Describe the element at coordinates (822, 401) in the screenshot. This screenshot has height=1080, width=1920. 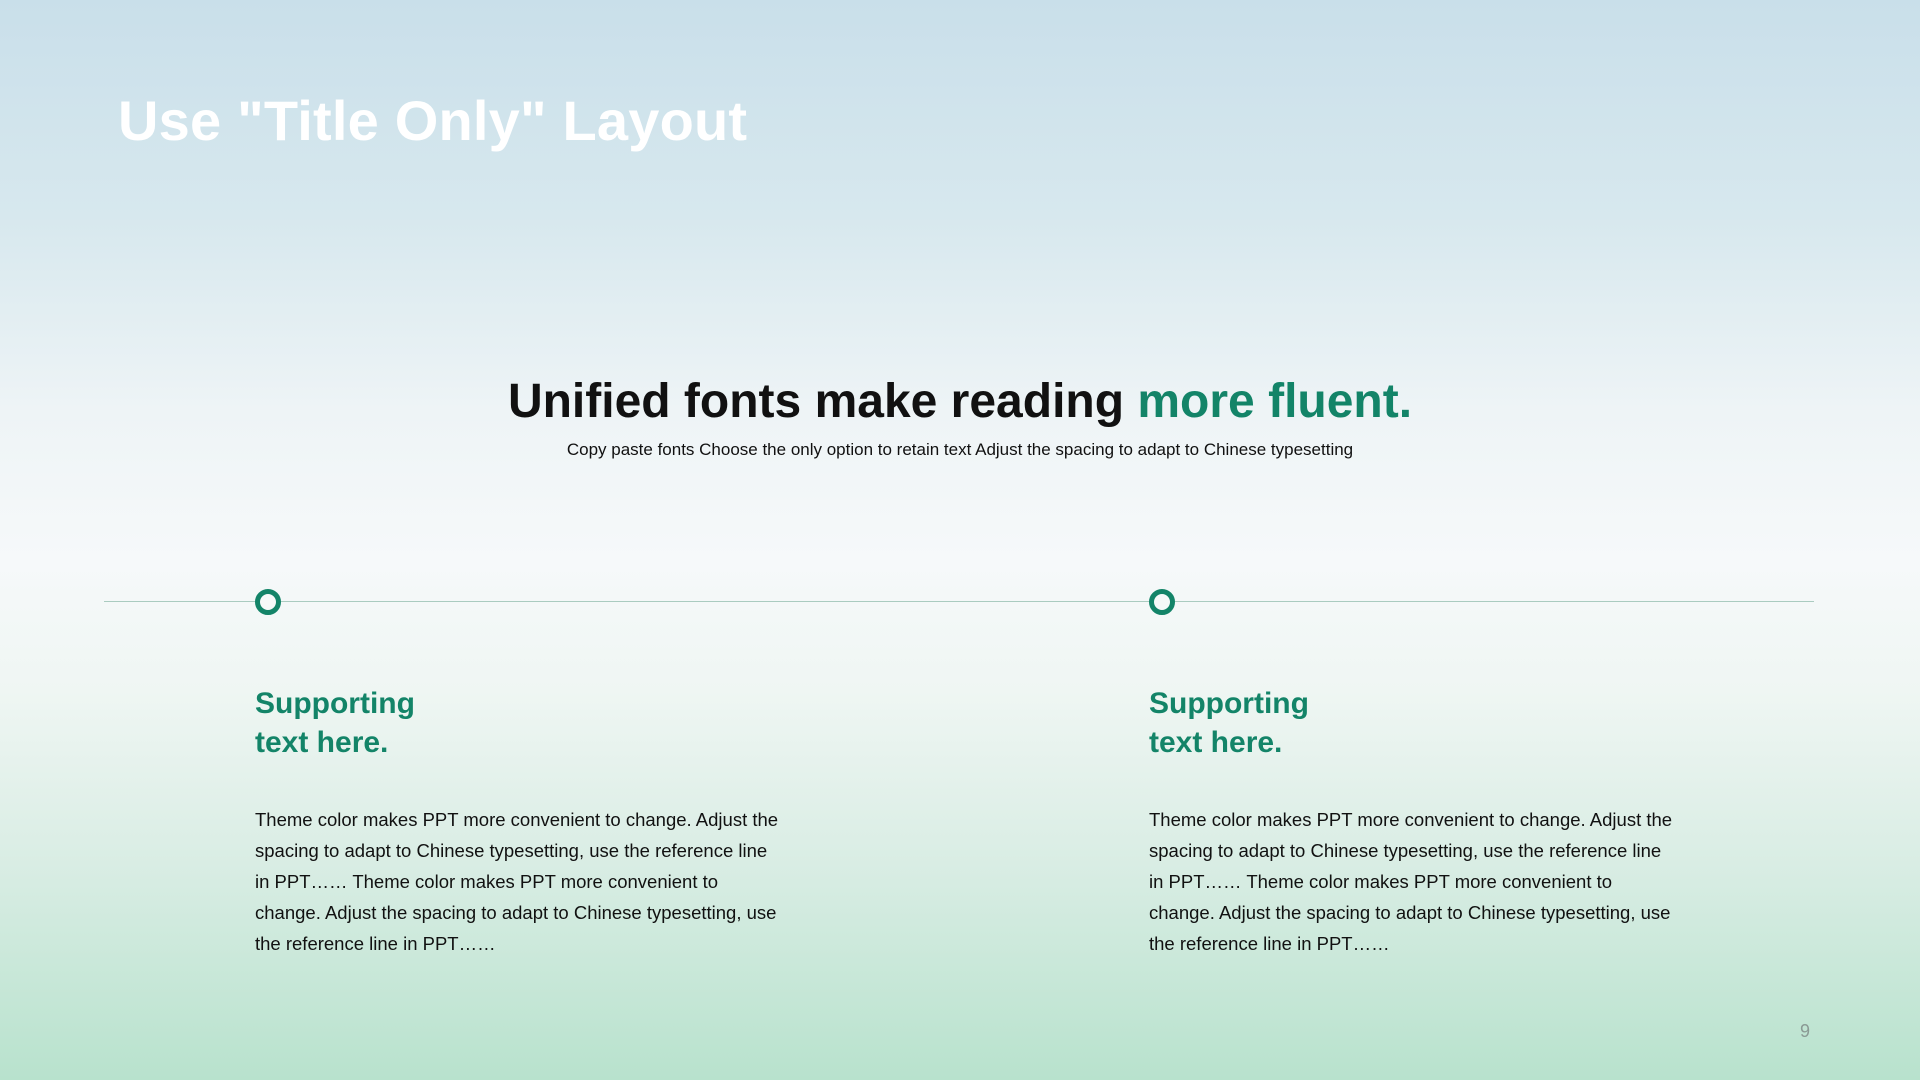
I see `headline-main: Unified fonts make reading` at that location.